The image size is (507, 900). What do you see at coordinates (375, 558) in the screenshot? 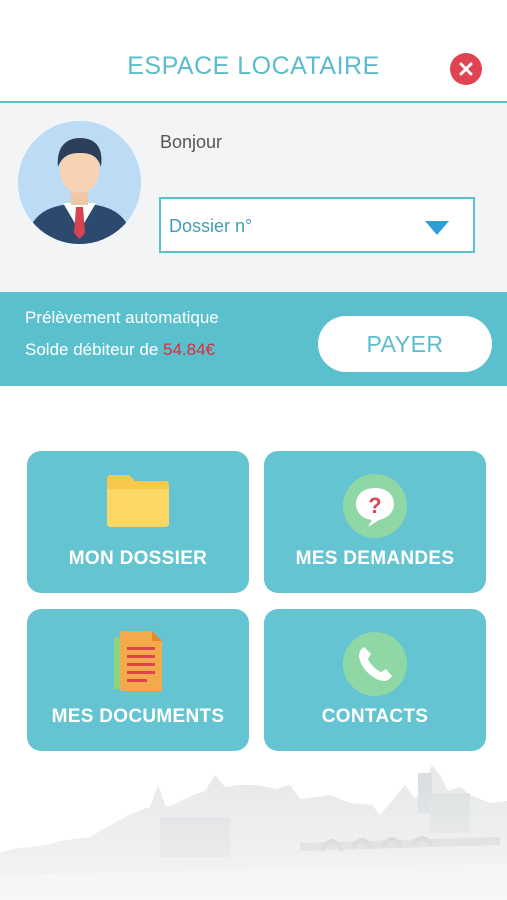
I see `tile-label: MES DEMANDES` at bounding box center [375, 558].